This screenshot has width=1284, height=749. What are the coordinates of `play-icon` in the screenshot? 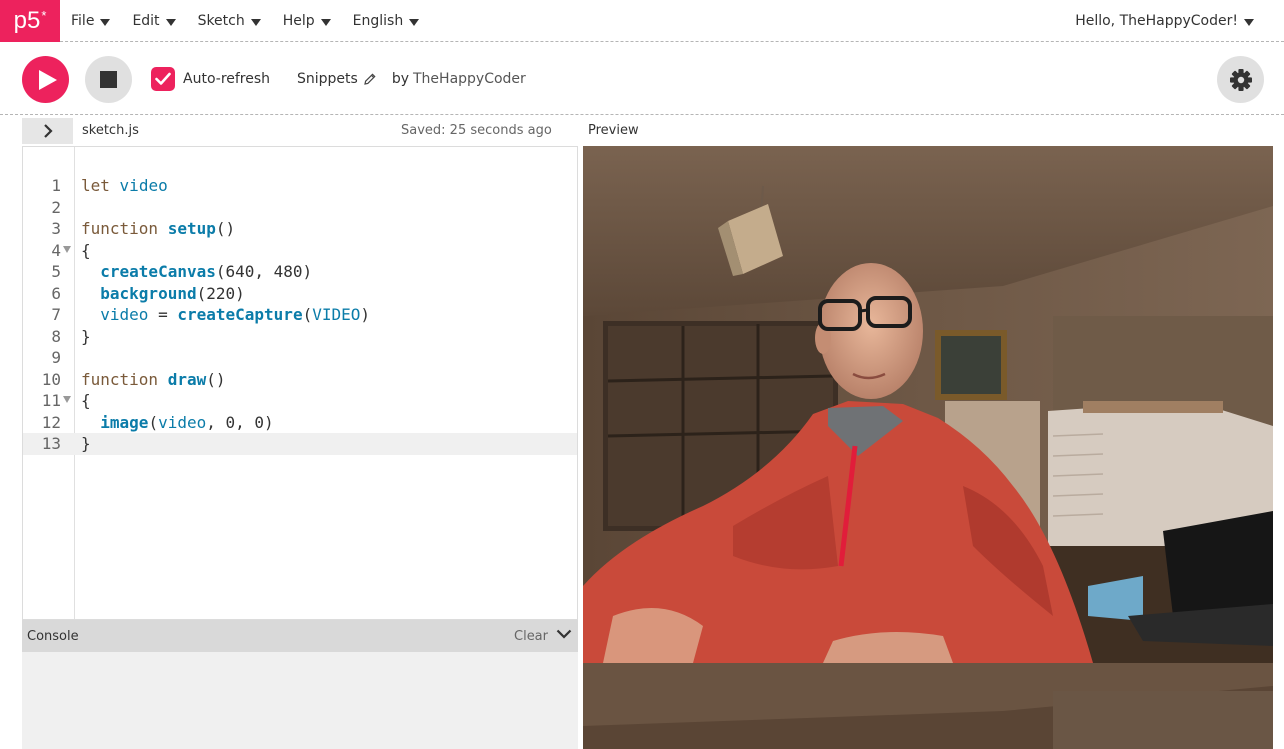 It's located at (47, 79).